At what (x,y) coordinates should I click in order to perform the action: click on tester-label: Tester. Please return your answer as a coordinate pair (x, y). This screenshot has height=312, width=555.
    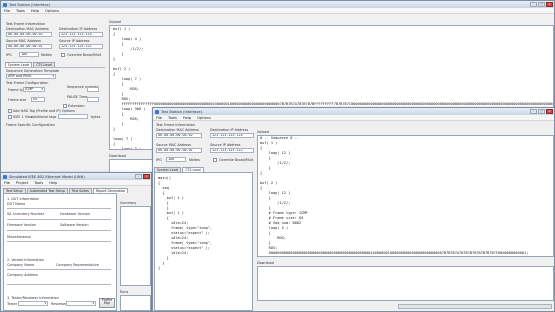
    Looking at the image, I should click on (12, 304).